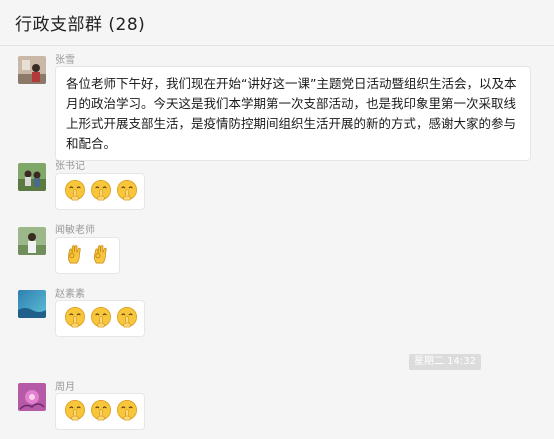 The width and height of the screenshot is (554, 439). Describe the element at coordinates (65, 387) in the screenshot. I see `sender-name: 周月` at that location.